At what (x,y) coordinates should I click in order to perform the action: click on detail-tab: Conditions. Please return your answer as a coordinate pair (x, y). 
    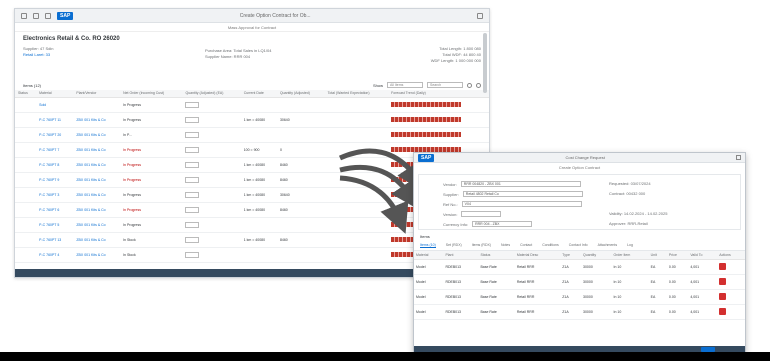
    Looking at the image, I should click on (550, 245).